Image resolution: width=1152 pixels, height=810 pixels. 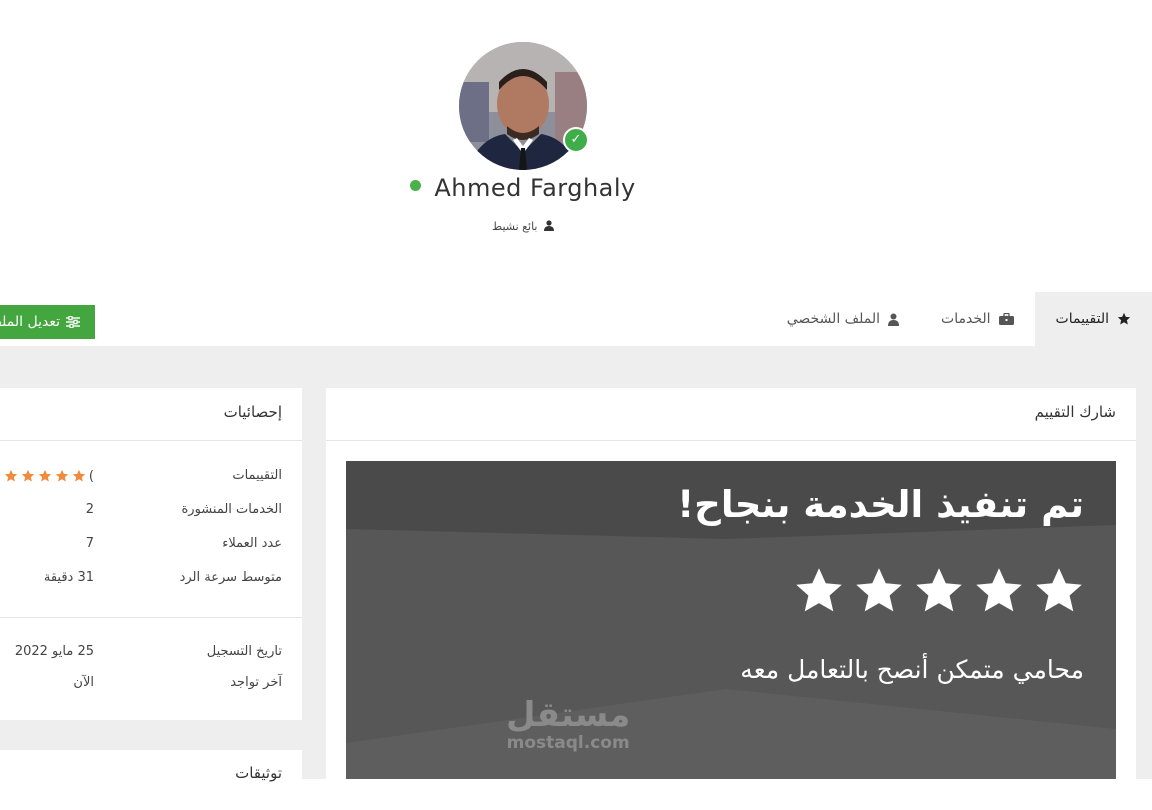 What do you see at coordinates (1075, 412) in the screenshot?
I see `share-review-title: شارك التقييم` at bounding box center [1075, 412].